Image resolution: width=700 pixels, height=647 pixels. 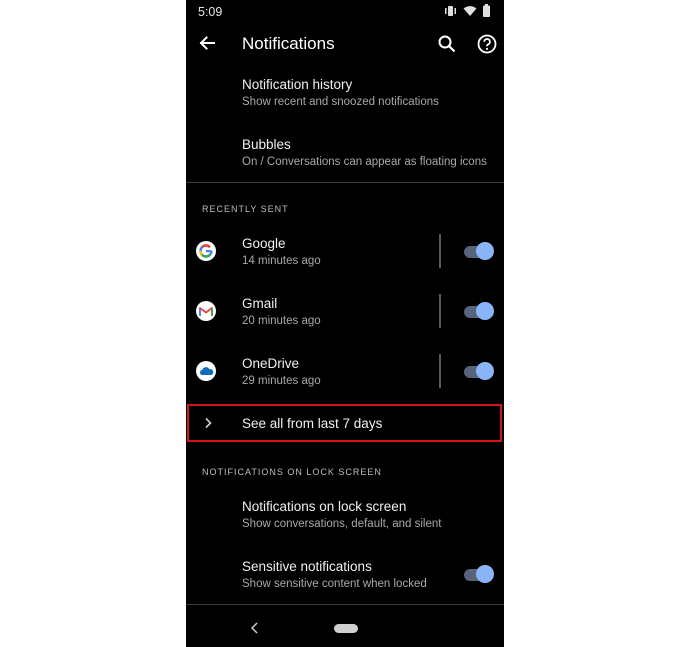 I want to click on sensitive-notifications-subtitle: Show sensitive content when locked, so click(x=334, y=584).